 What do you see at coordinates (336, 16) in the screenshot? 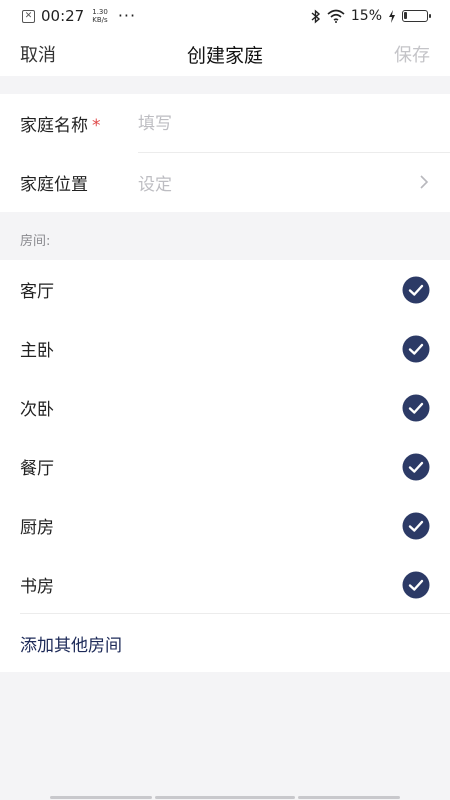
I see `wifi-icon` at bounding box center [336, 16].